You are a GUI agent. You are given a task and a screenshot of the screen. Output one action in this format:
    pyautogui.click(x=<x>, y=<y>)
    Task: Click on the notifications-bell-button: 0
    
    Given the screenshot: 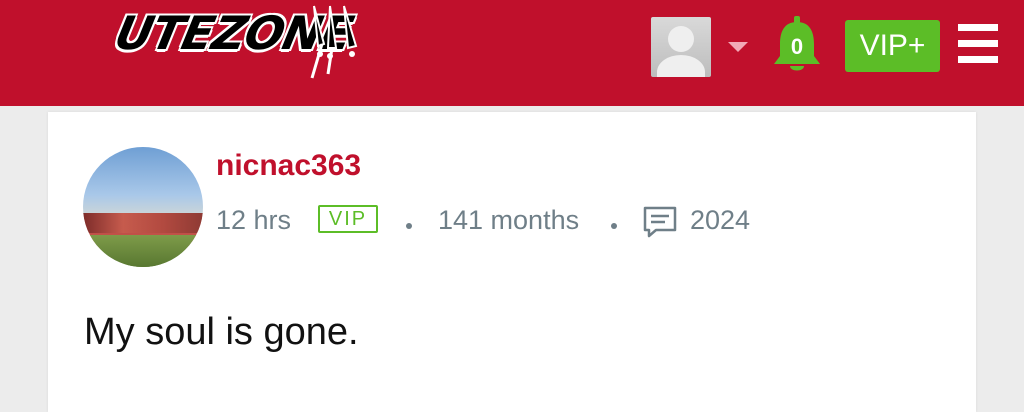 What is the action you would take?
    pyautogui.click(x=797, y=45)
    